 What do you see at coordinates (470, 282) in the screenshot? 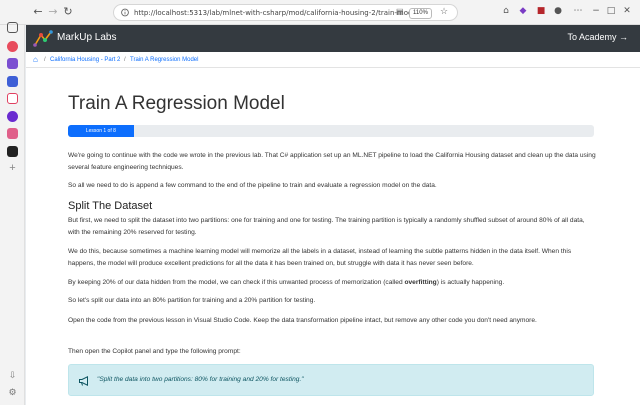
I see `overfitting-text-c: ) is actually happening.` at bounding box center [470, 282].